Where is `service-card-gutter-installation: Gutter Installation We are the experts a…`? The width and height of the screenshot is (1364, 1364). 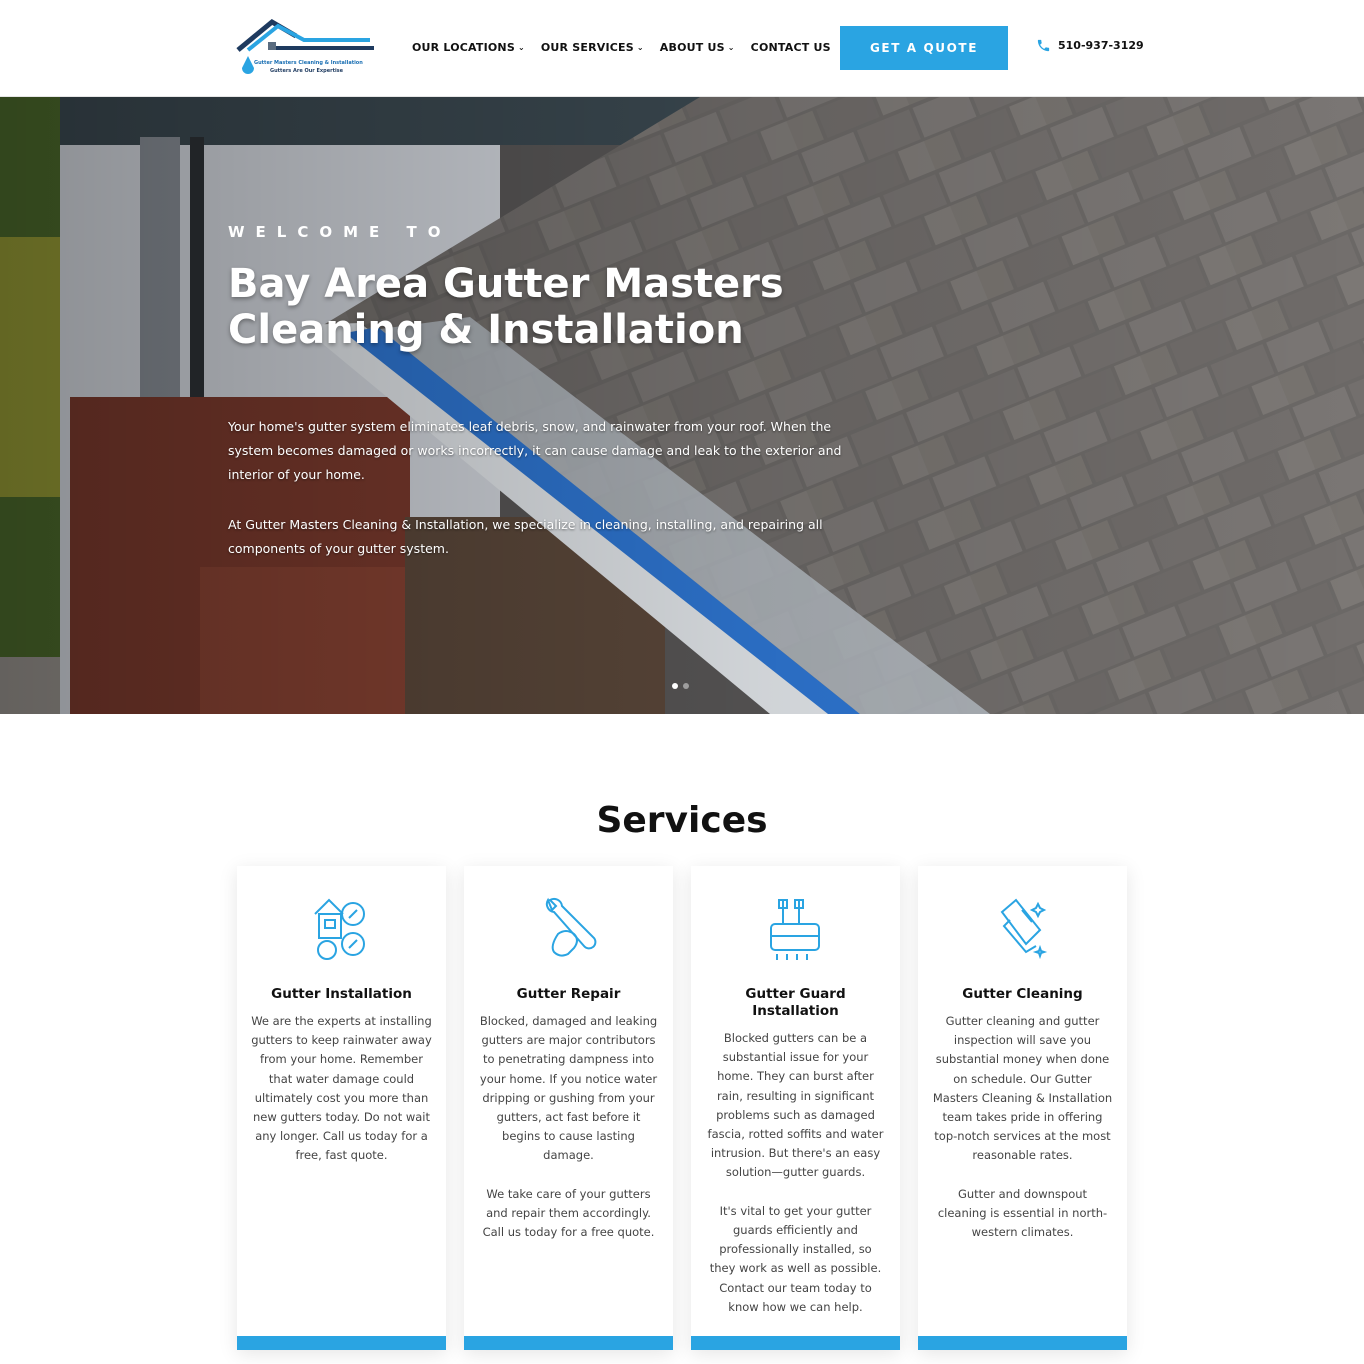
service-card-gutter-installation: Gutter Installation We are the experts a… is located at coordinates (341, 1108).